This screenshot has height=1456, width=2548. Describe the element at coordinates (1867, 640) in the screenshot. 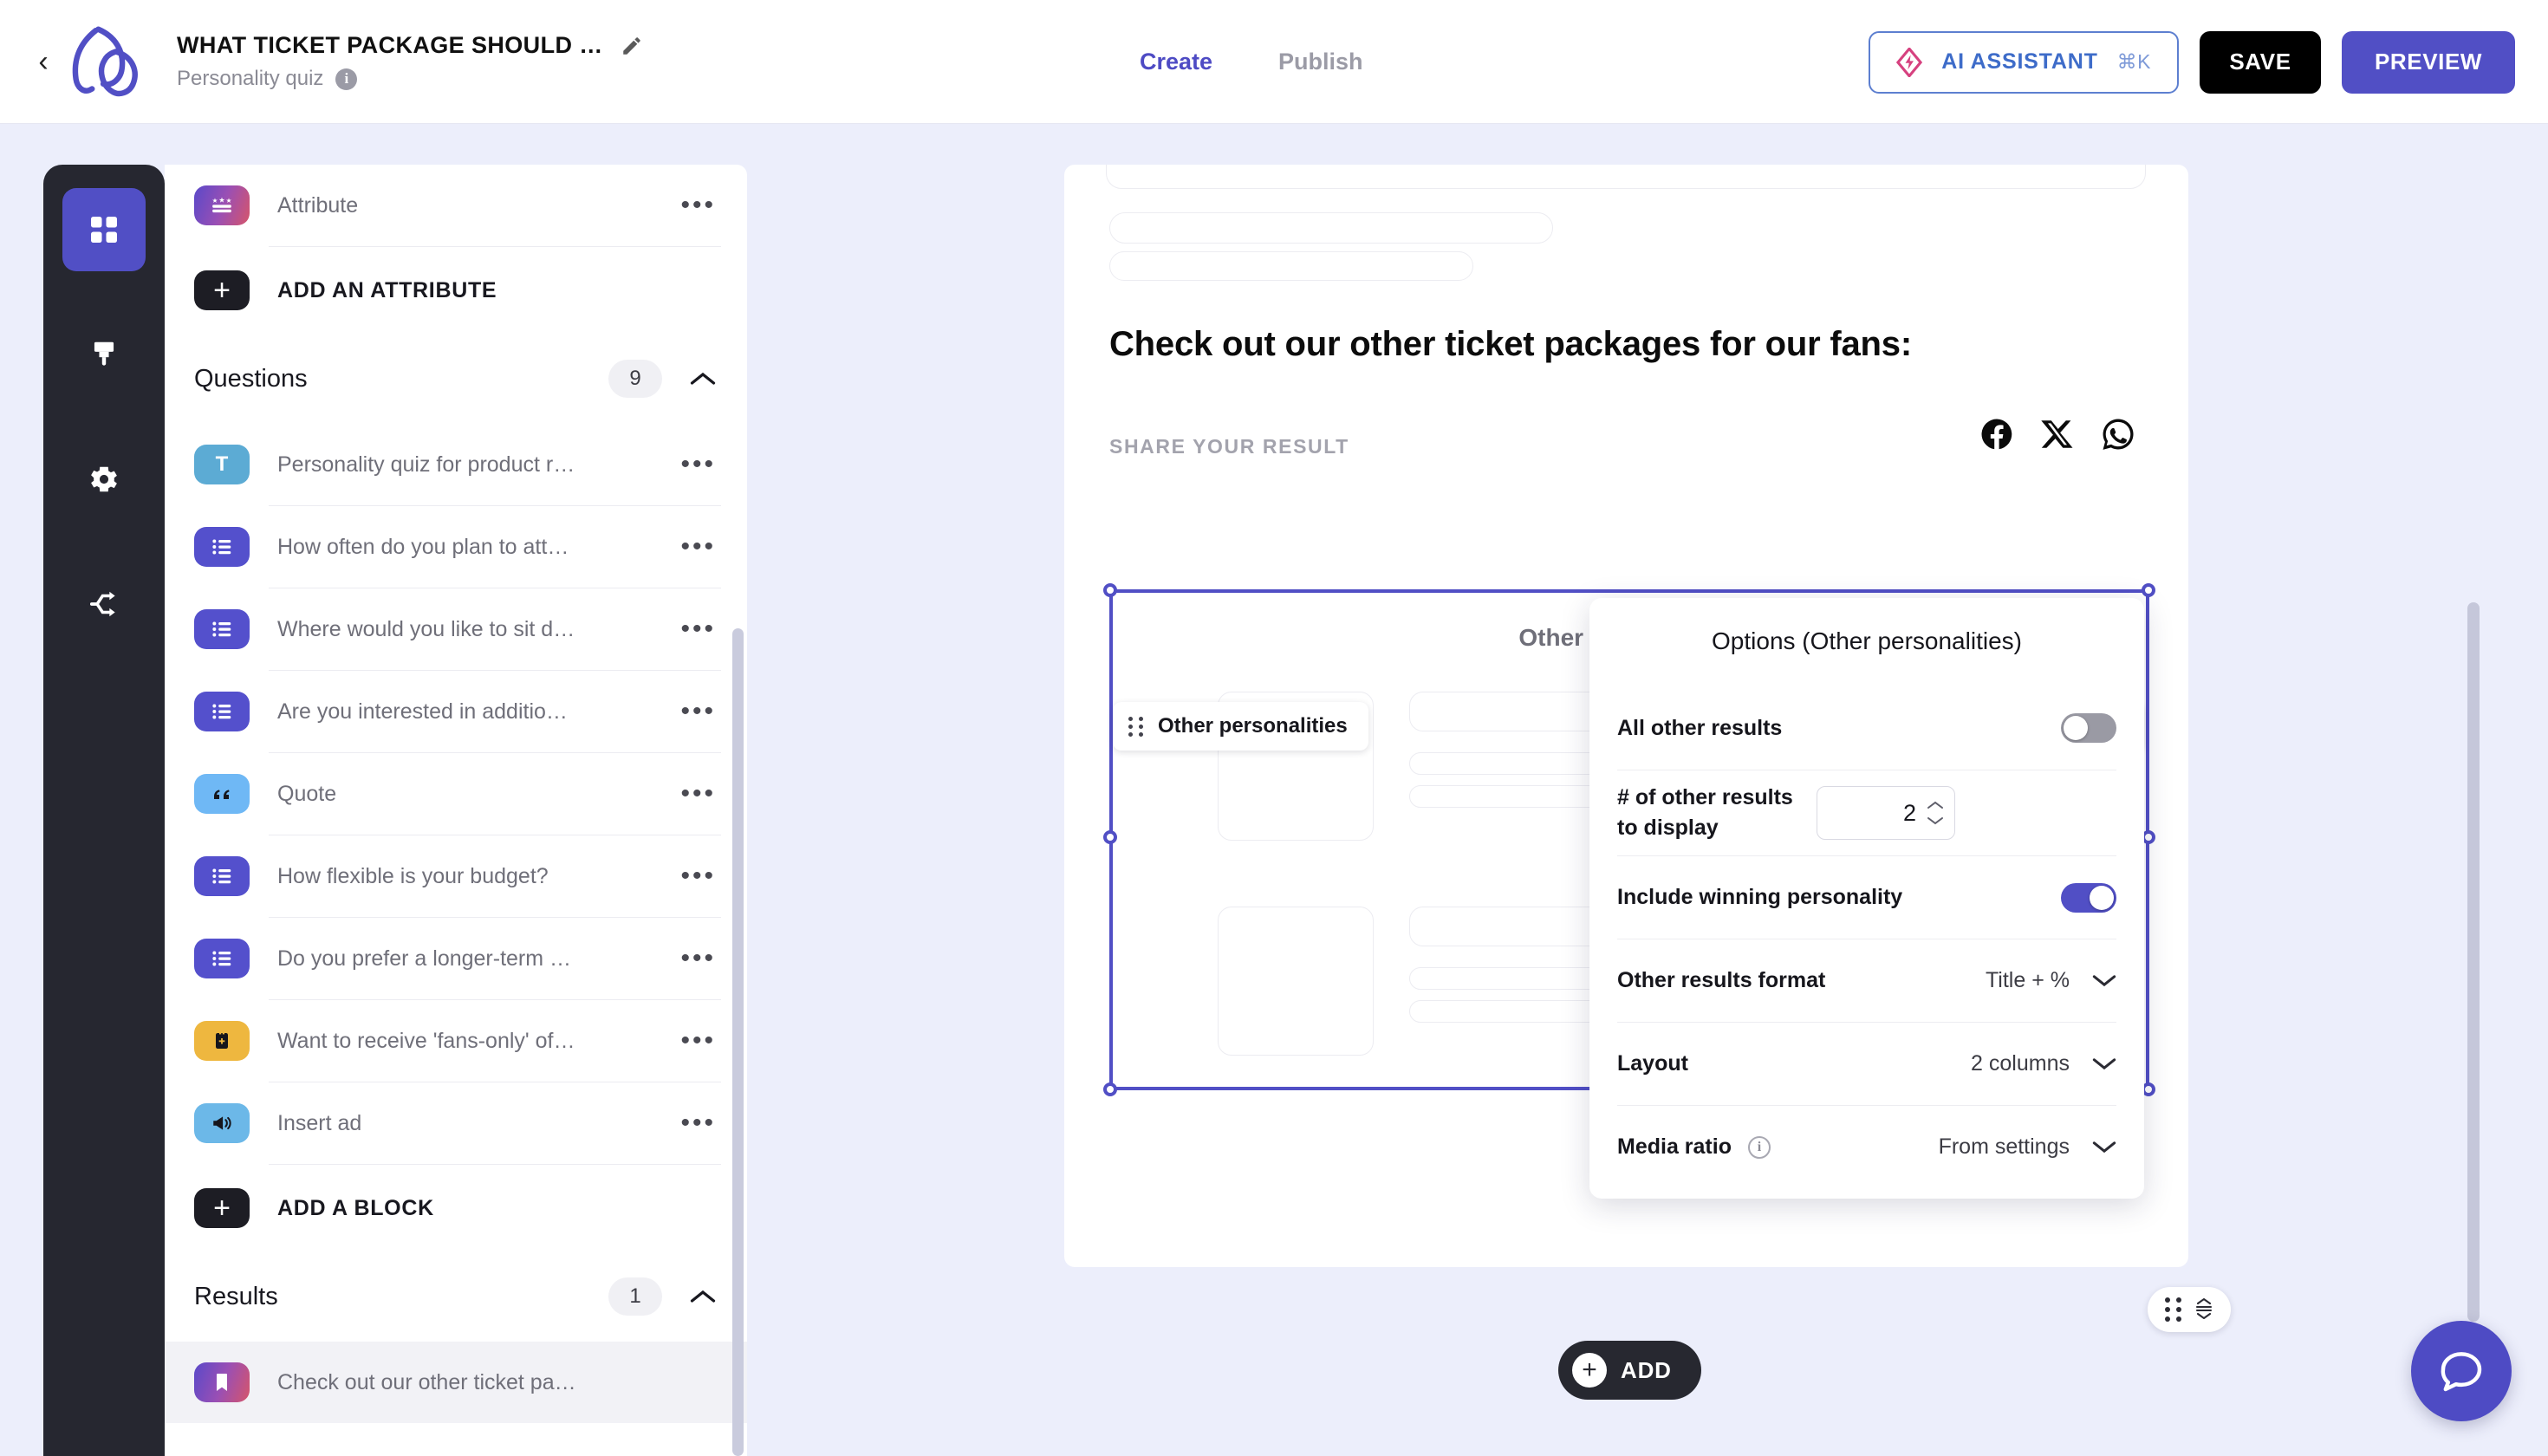

I see `options-title: Options (Other personalities)` at that location.